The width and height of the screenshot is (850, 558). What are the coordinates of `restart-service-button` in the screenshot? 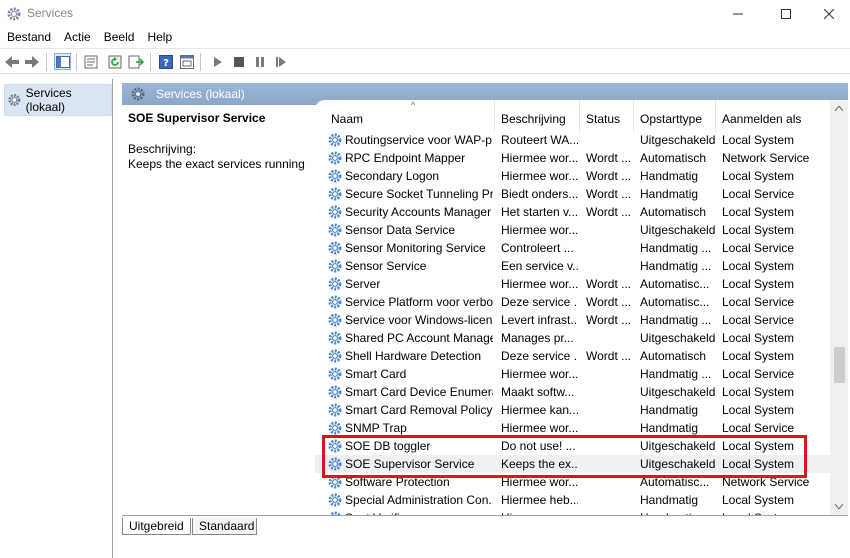 It's located at (280, 61).